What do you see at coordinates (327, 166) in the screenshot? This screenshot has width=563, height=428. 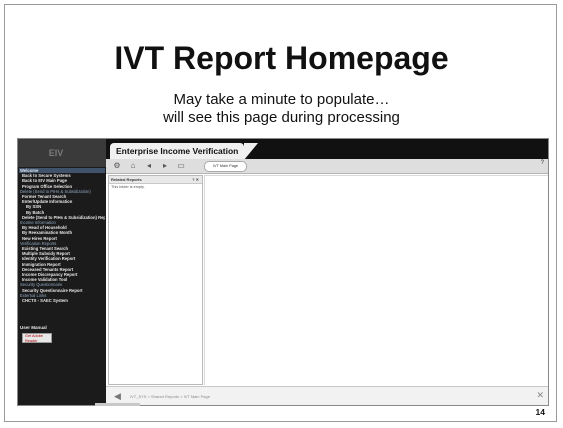 I see `toolbar: ⚙ ⌂ ◂ ▸ ▭` at bounding box center [327, 166].